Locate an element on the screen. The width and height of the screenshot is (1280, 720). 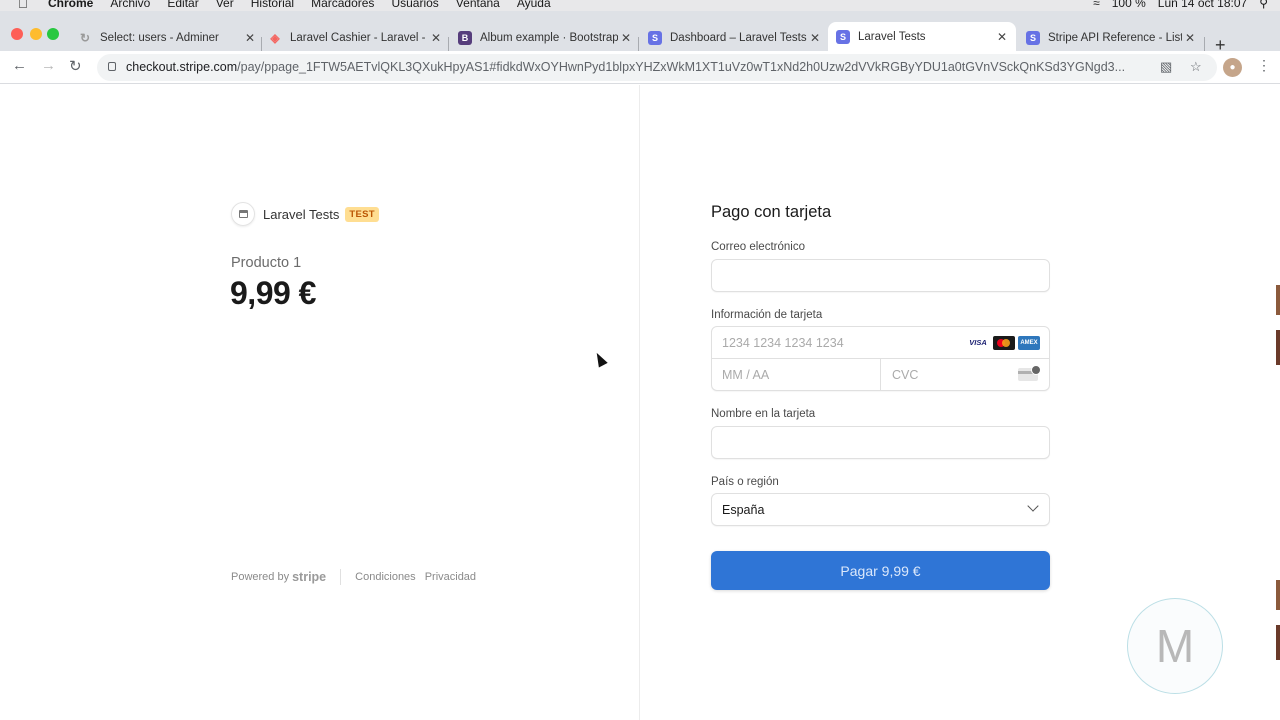
status-area: ≈ 100 % Lun 14 oct 18:07 ⚲ is located at coordinates (1180, 5).